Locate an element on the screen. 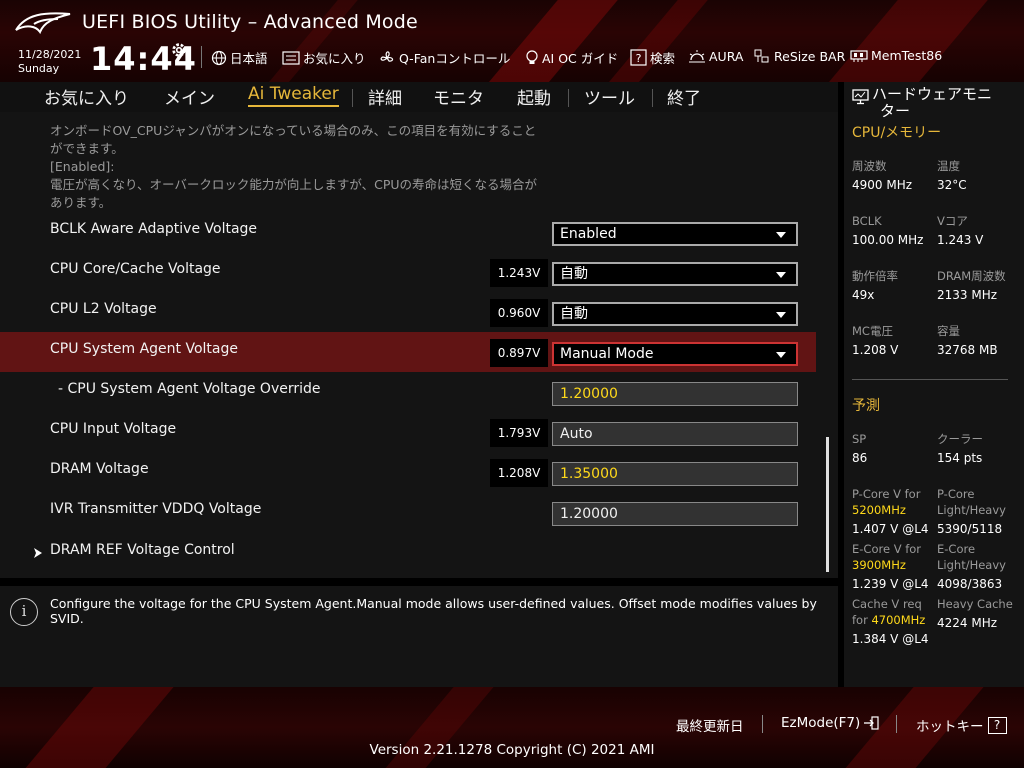 The width and height of the screenshot is (1024, 768). cpu-core-cache-dropdown: 自動 is located at coordinates (675, 274).